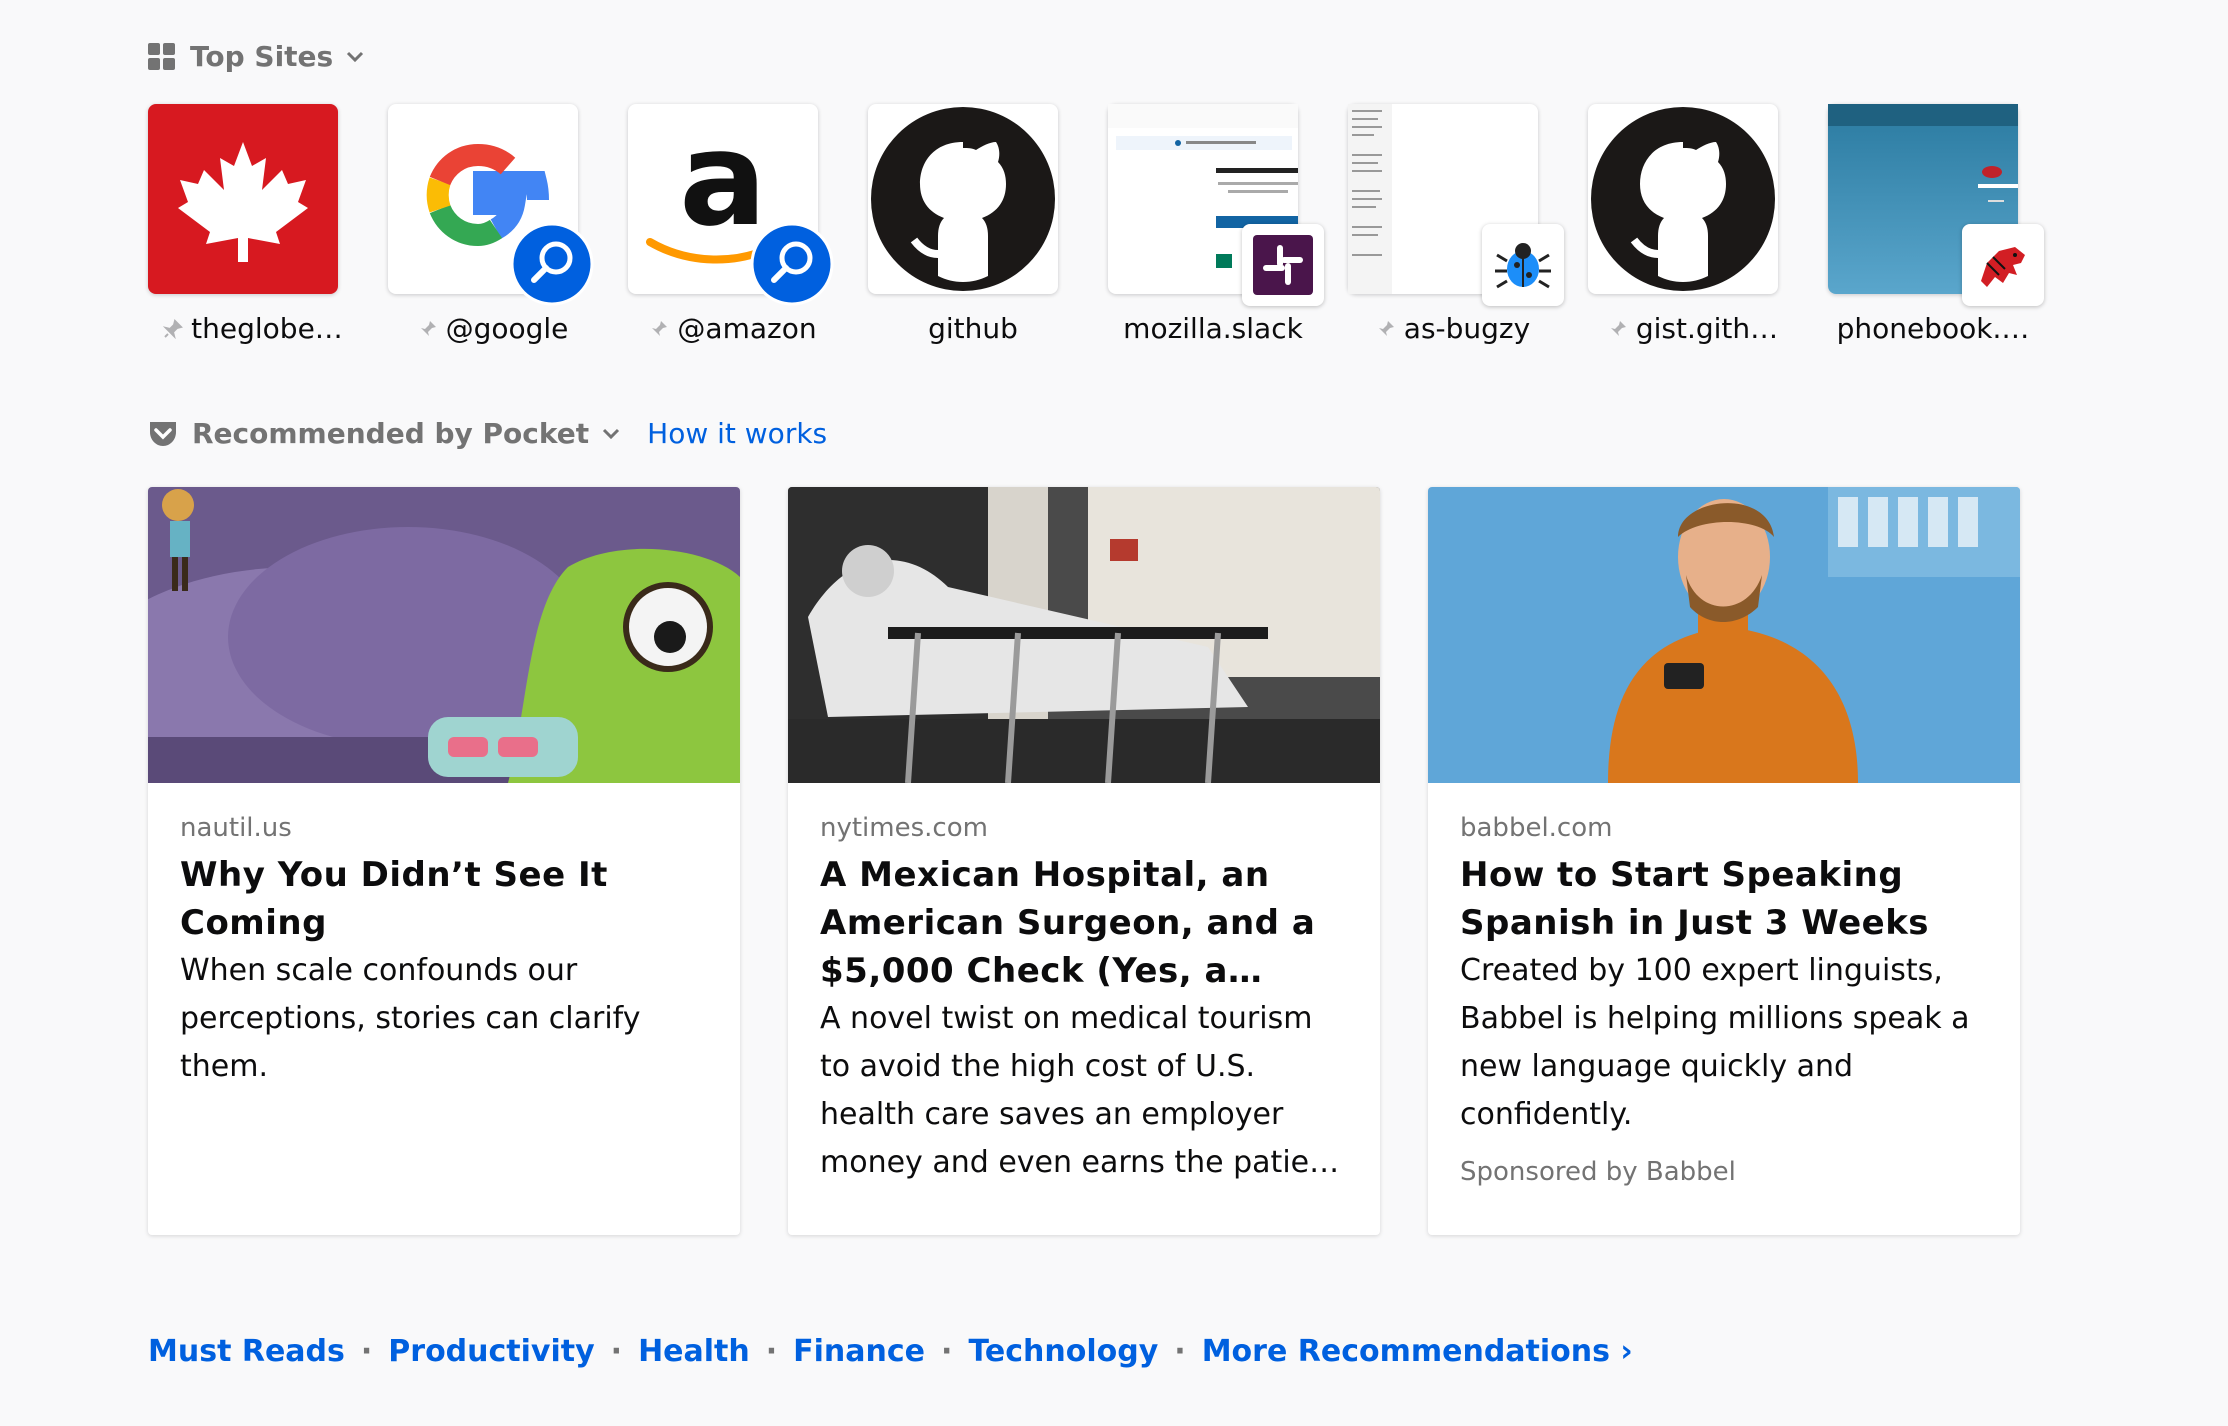  Describe the element at coordinates (391, 433) in the screenshot. I see `pocket-title: Recommended by Pocket` at that location.